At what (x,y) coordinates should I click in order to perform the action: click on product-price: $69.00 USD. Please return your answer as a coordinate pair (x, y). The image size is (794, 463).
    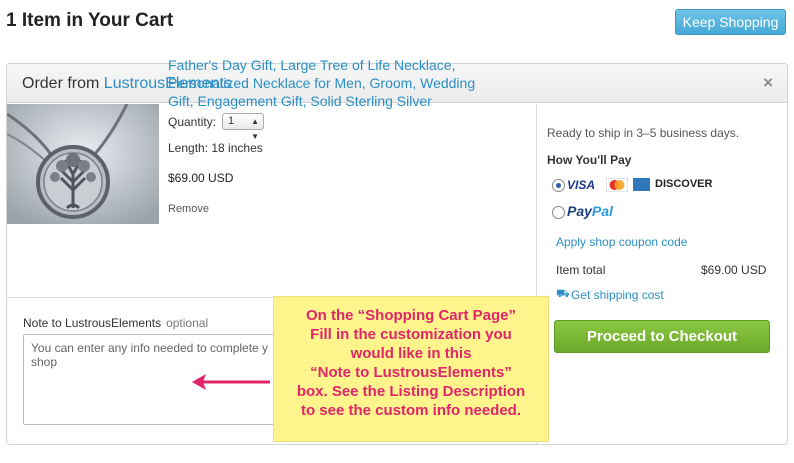
    Looking at the image, I should click on (201, 178).